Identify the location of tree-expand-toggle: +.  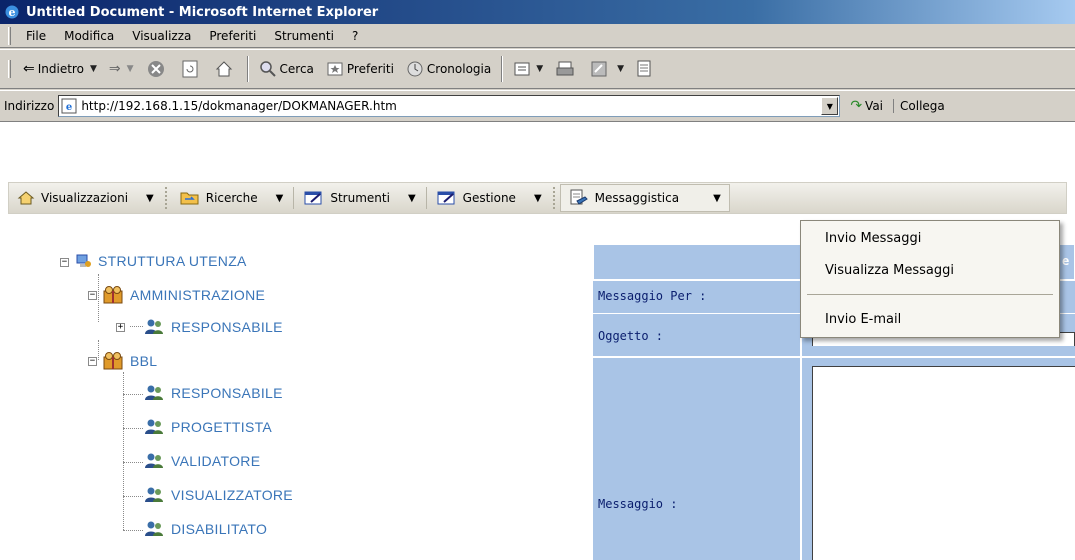
(120, 327).